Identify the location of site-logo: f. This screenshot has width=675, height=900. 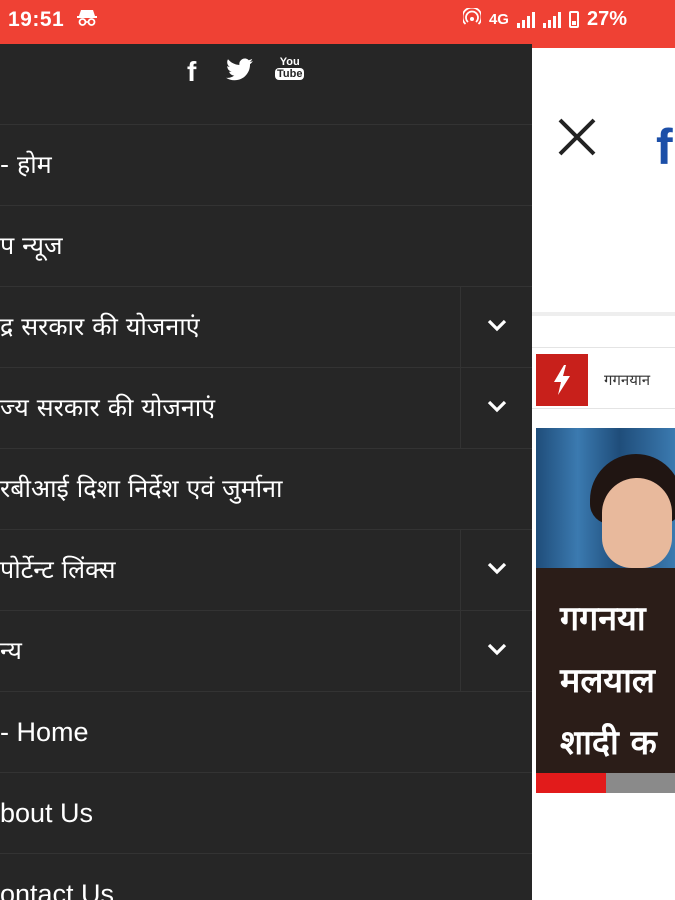
(664, 147).